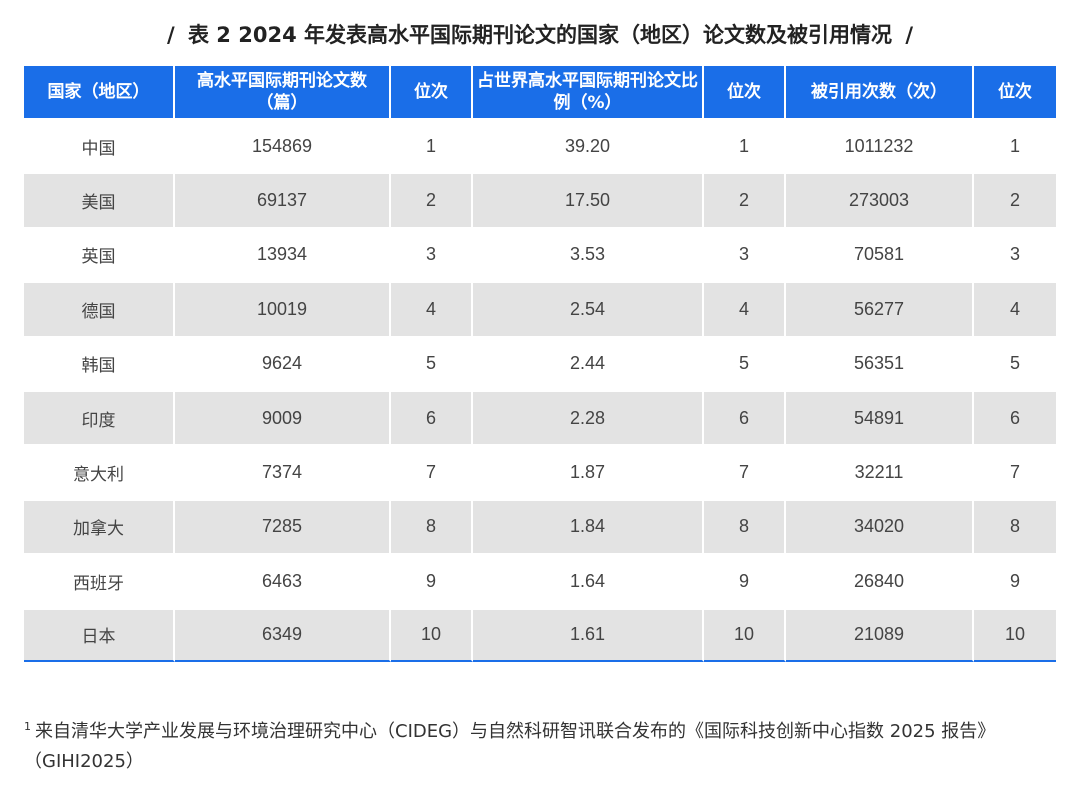 This screenshot has width=1080, height=790. I want to click on title-text: 表 2 2024 年发表高水平国际期刊论文的国家（地区）论文数及被引用情况, so click(540, 35).